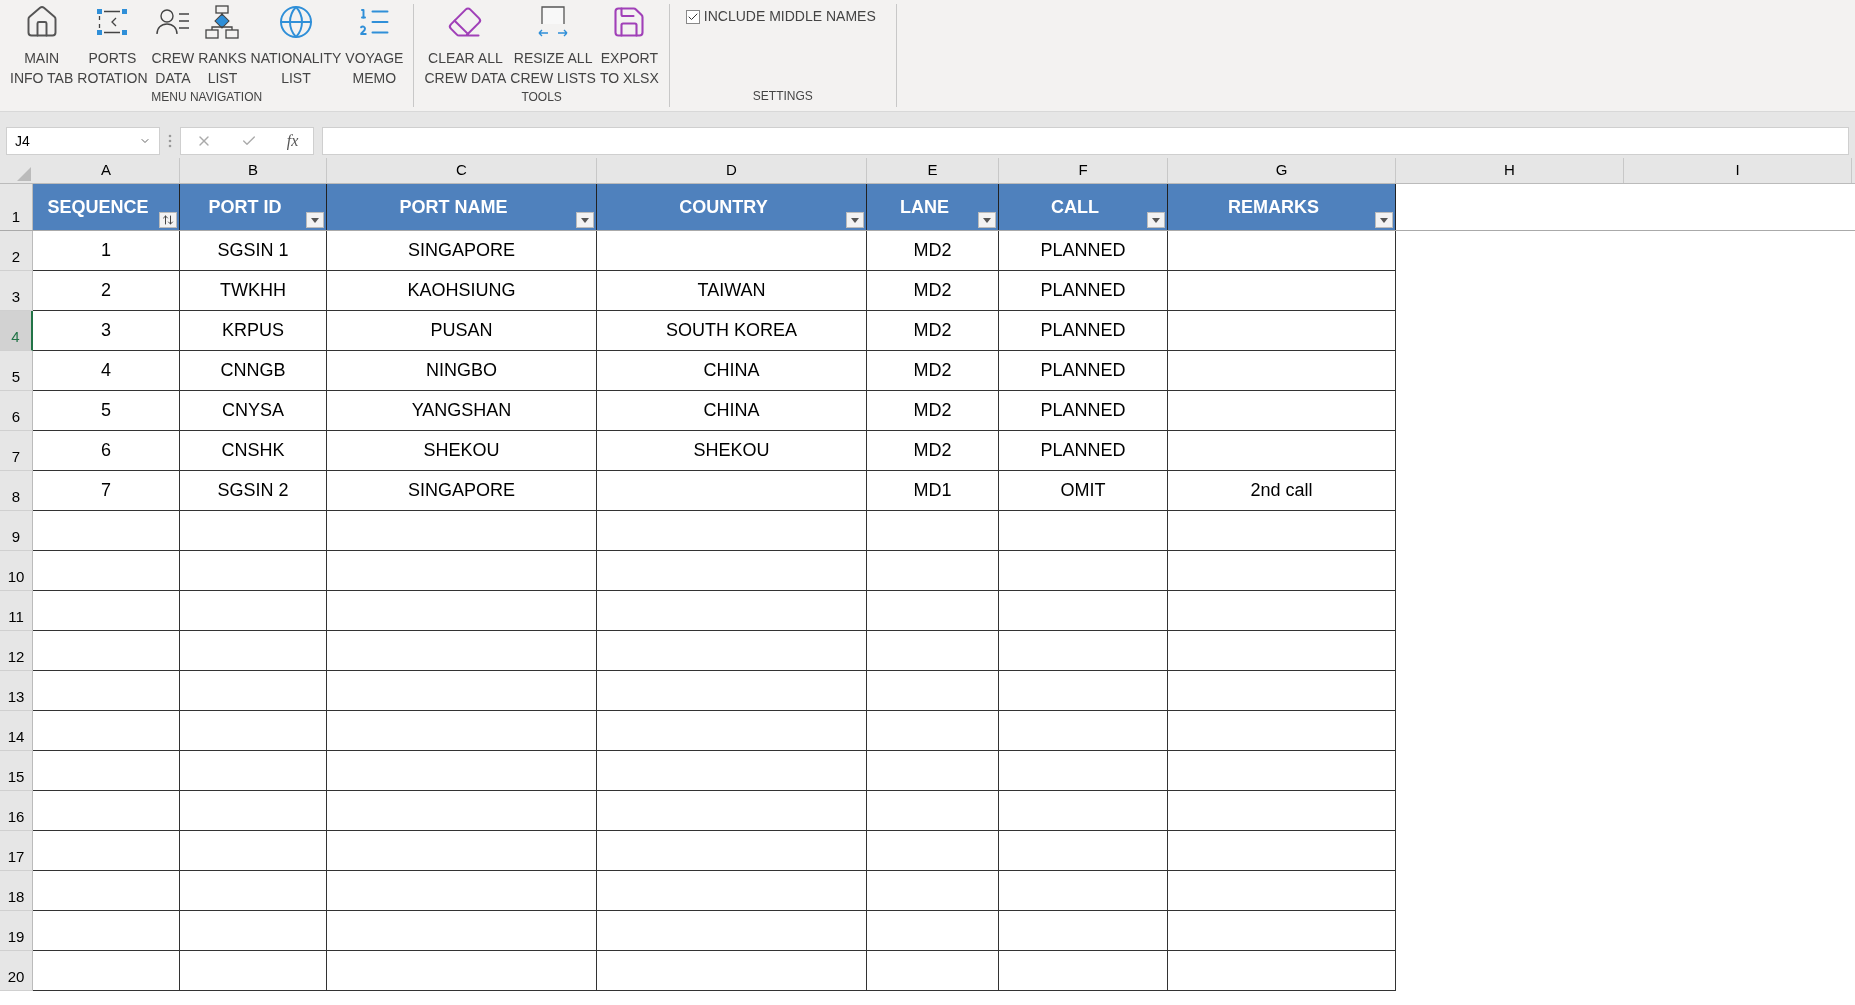 Image resolution: width=1855 pixels, height=1005 pixels. I want to click on table-cell: CNYSA, so click(253, 411).